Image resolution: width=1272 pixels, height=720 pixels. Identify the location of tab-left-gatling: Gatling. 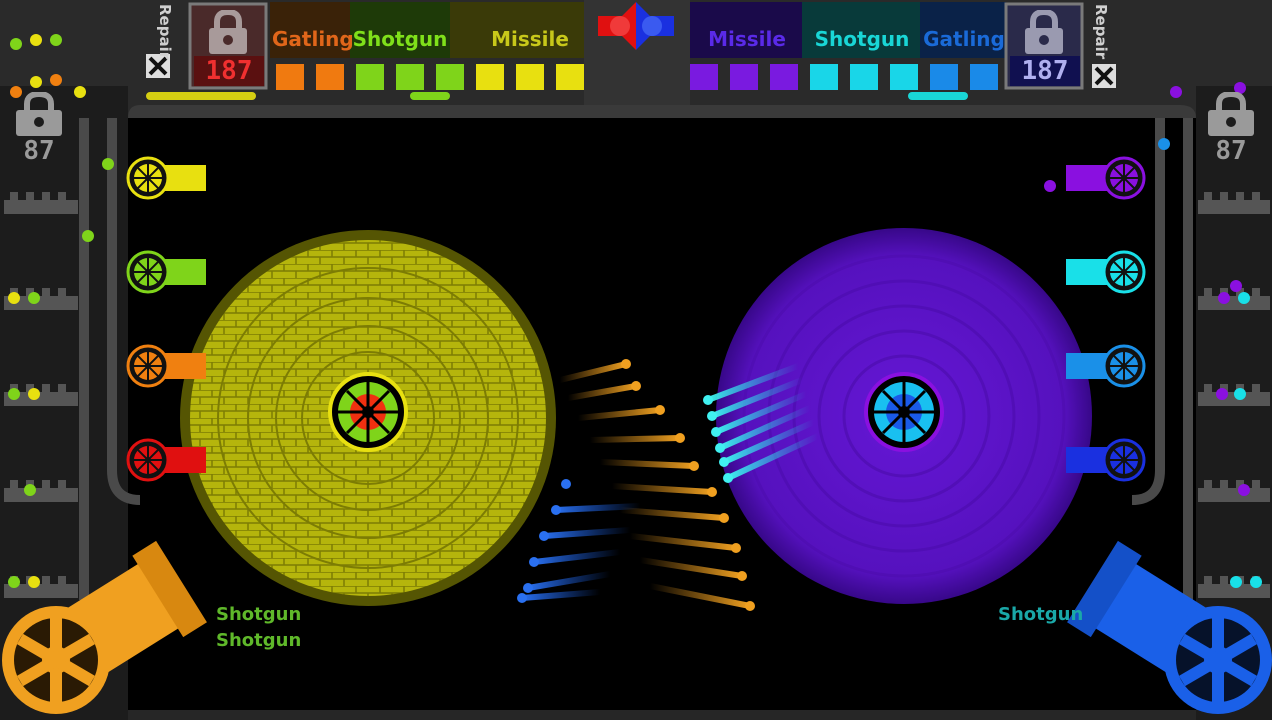
(313, 39).